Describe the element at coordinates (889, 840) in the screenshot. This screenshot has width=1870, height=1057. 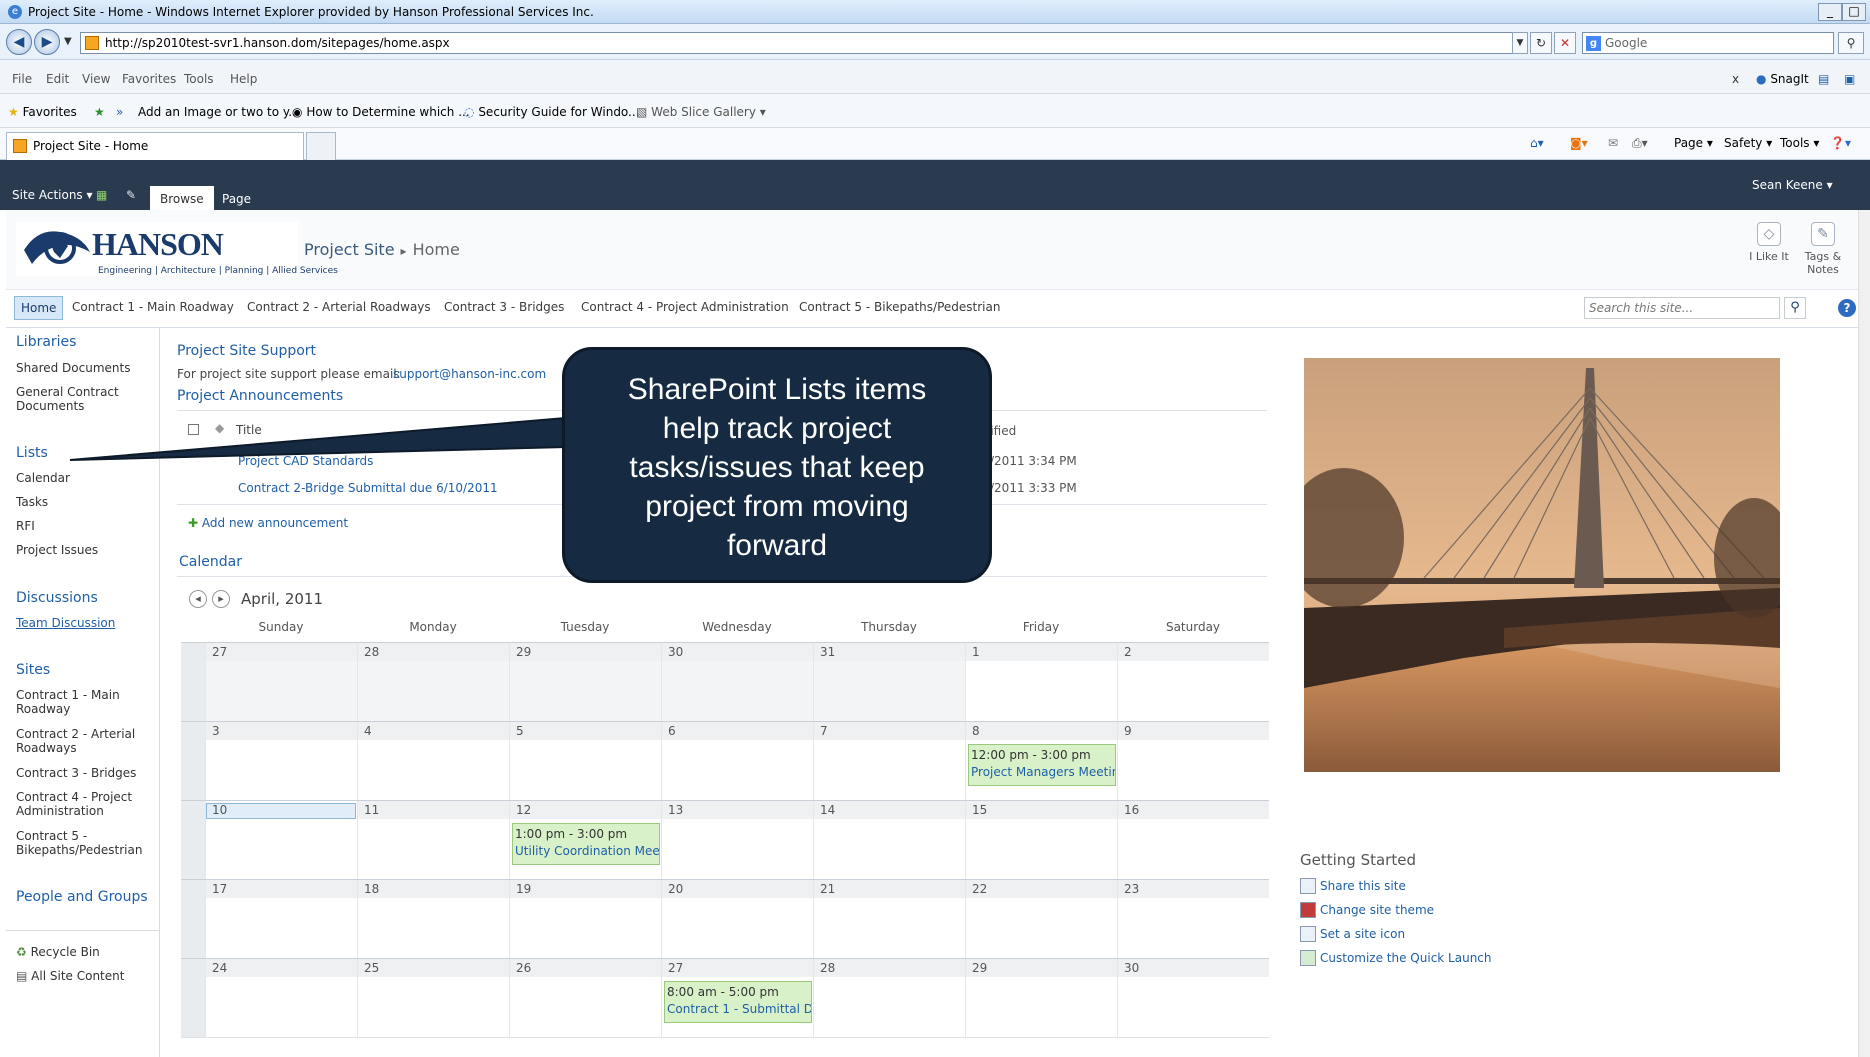
I see `calendar-day-cell: 14` at that location.